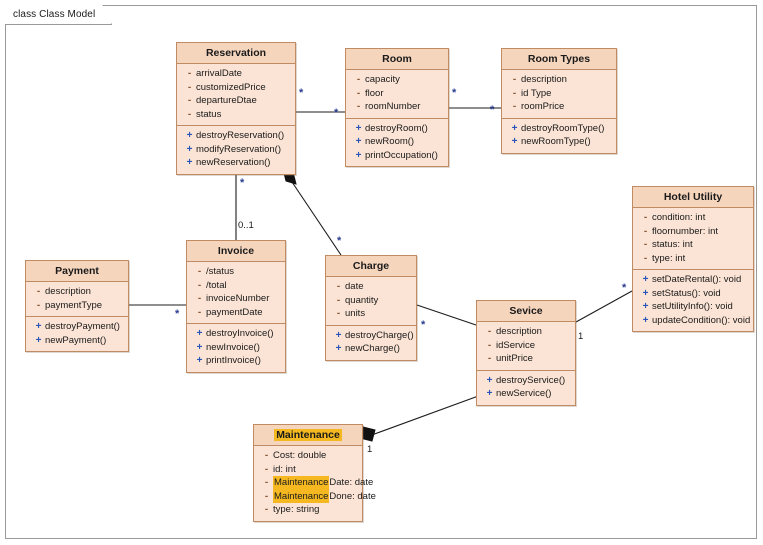 The image size is (763, 545). I want to click on operations-compartment: + destroyCharge() + newCharge(), so click(371, 342).